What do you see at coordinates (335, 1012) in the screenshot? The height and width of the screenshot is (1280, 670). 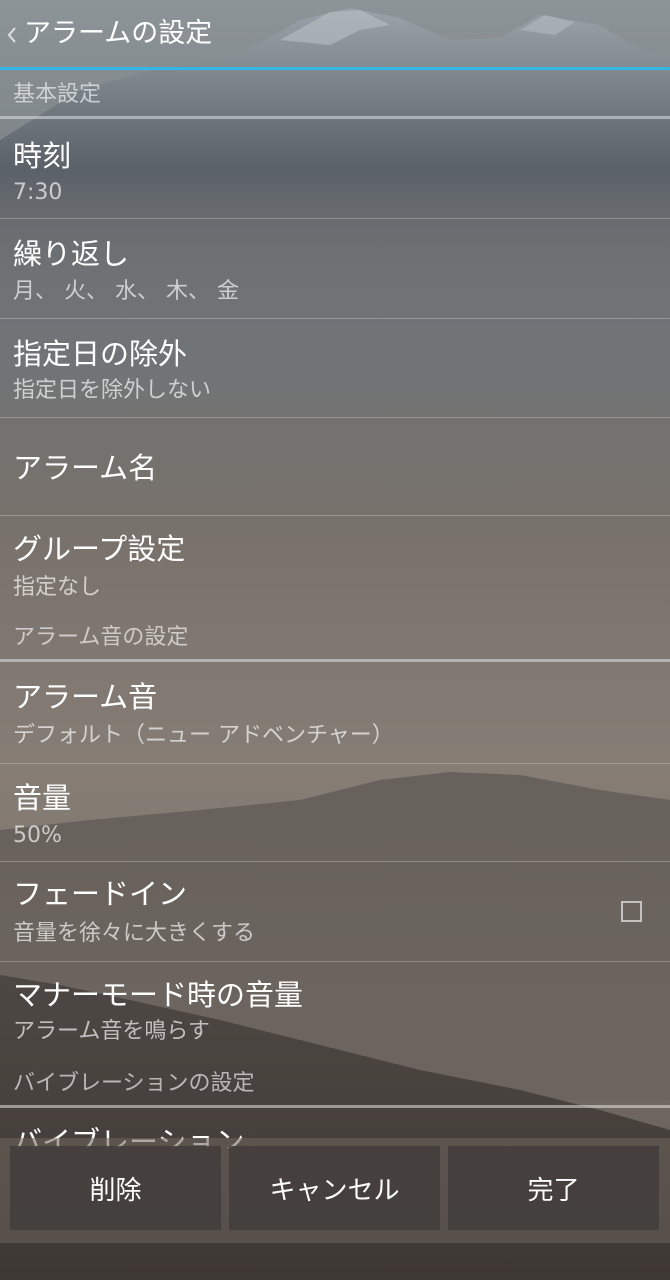 I see `setting-manner-mode-volume: マナーモード時の音量 アラーム音を鳴らす` at bounding box center [335, 1012].